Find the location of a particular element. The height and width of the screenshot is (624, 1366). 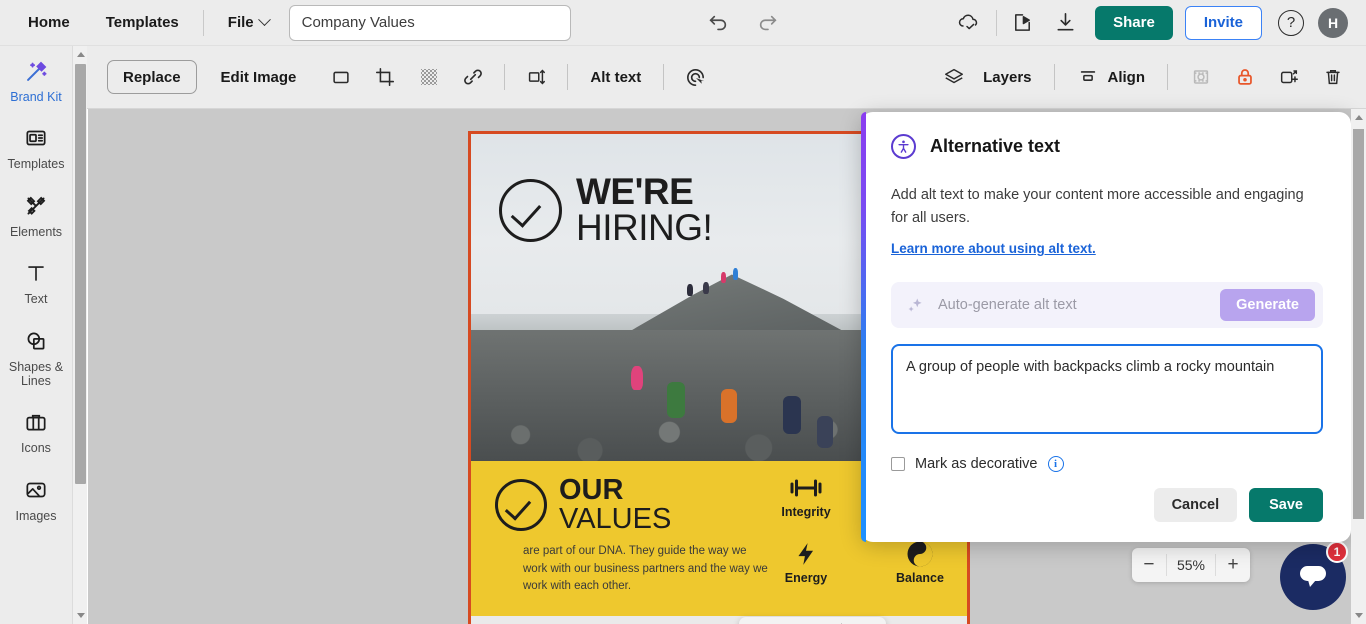

sidebar-item-elements: Elements is located at coordinates (36, 214).